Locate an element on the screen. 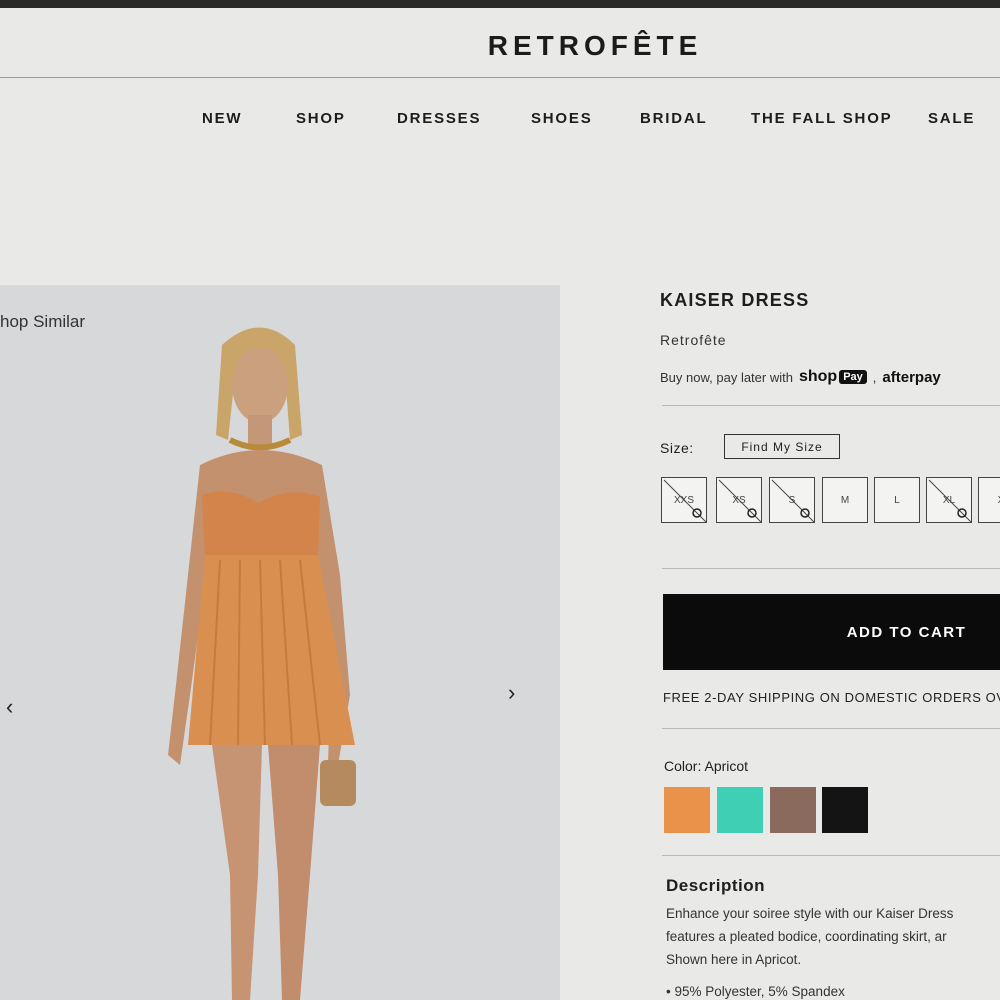  gallery-next-arrow: › is located at coordinates (511, 693).